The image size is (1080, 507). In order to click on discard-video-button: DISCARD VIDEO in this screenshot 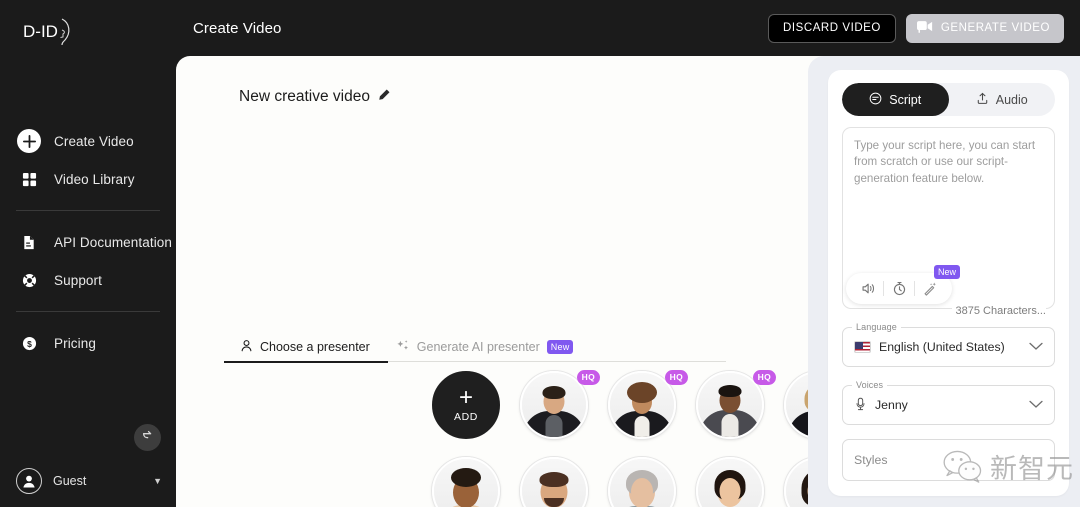, I will do `click(832, 28)`.